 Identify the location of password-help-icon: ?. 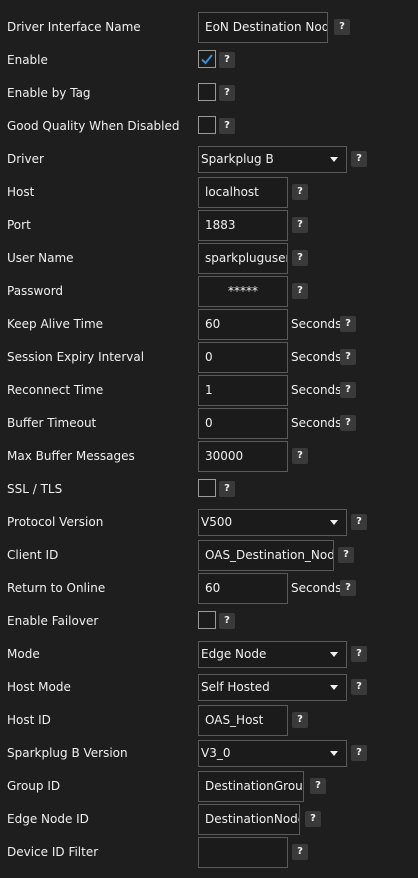
(300, 291).